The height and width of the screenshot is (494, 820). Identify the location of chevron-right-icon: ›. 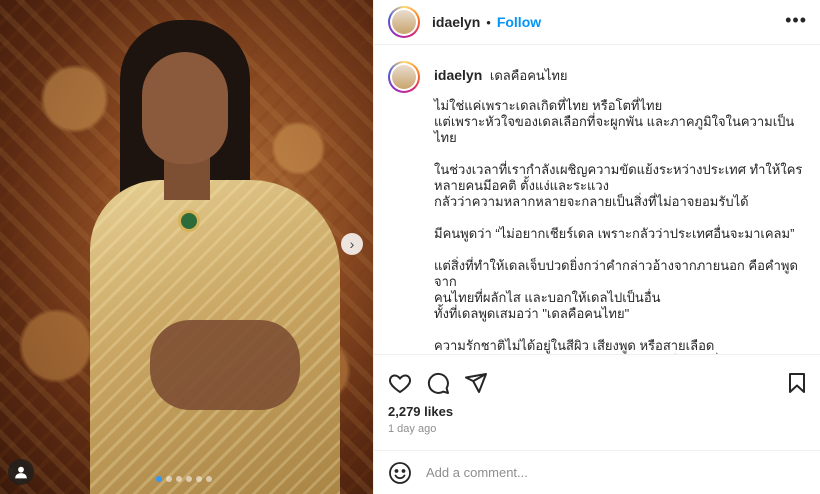
(352, 244).